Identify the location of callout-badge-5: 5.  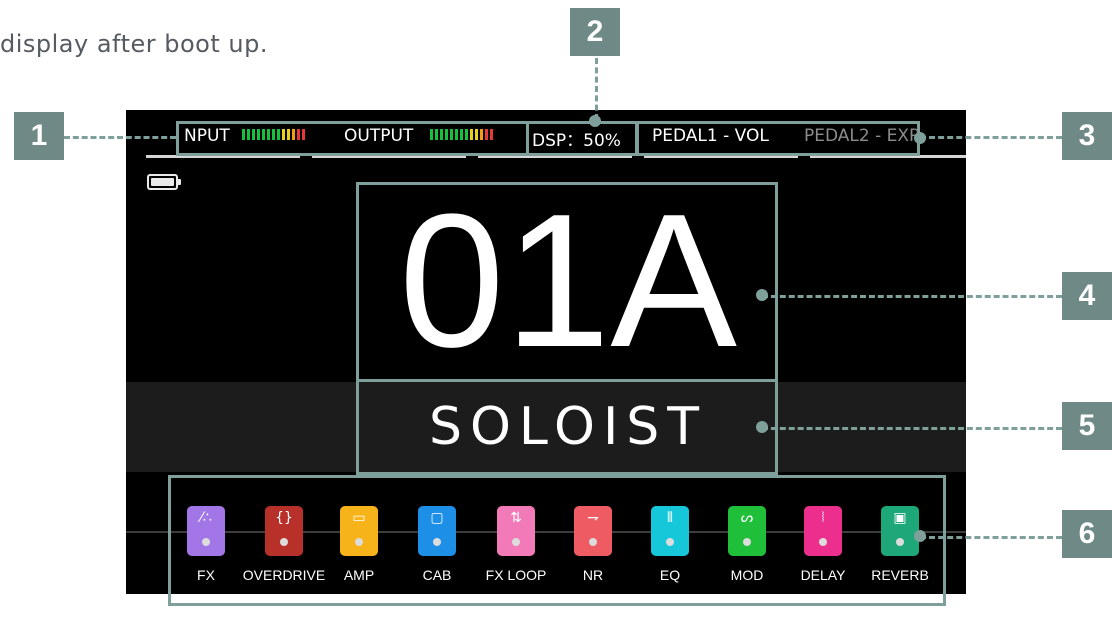
(1087, 426).